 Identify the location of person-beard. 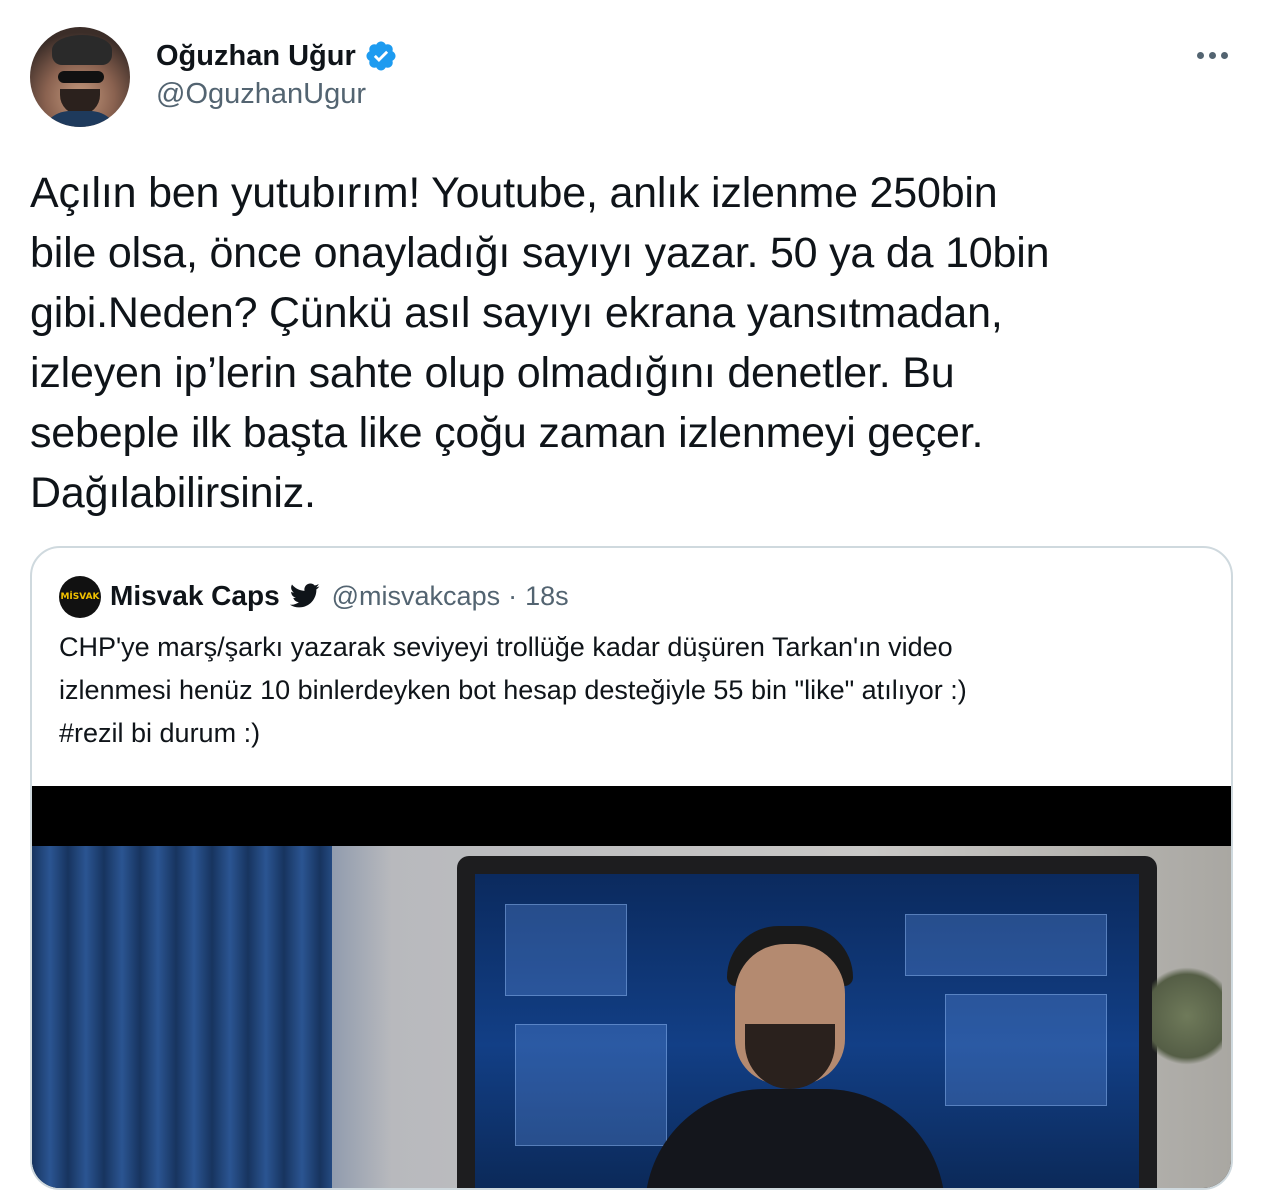
(790, 1056).